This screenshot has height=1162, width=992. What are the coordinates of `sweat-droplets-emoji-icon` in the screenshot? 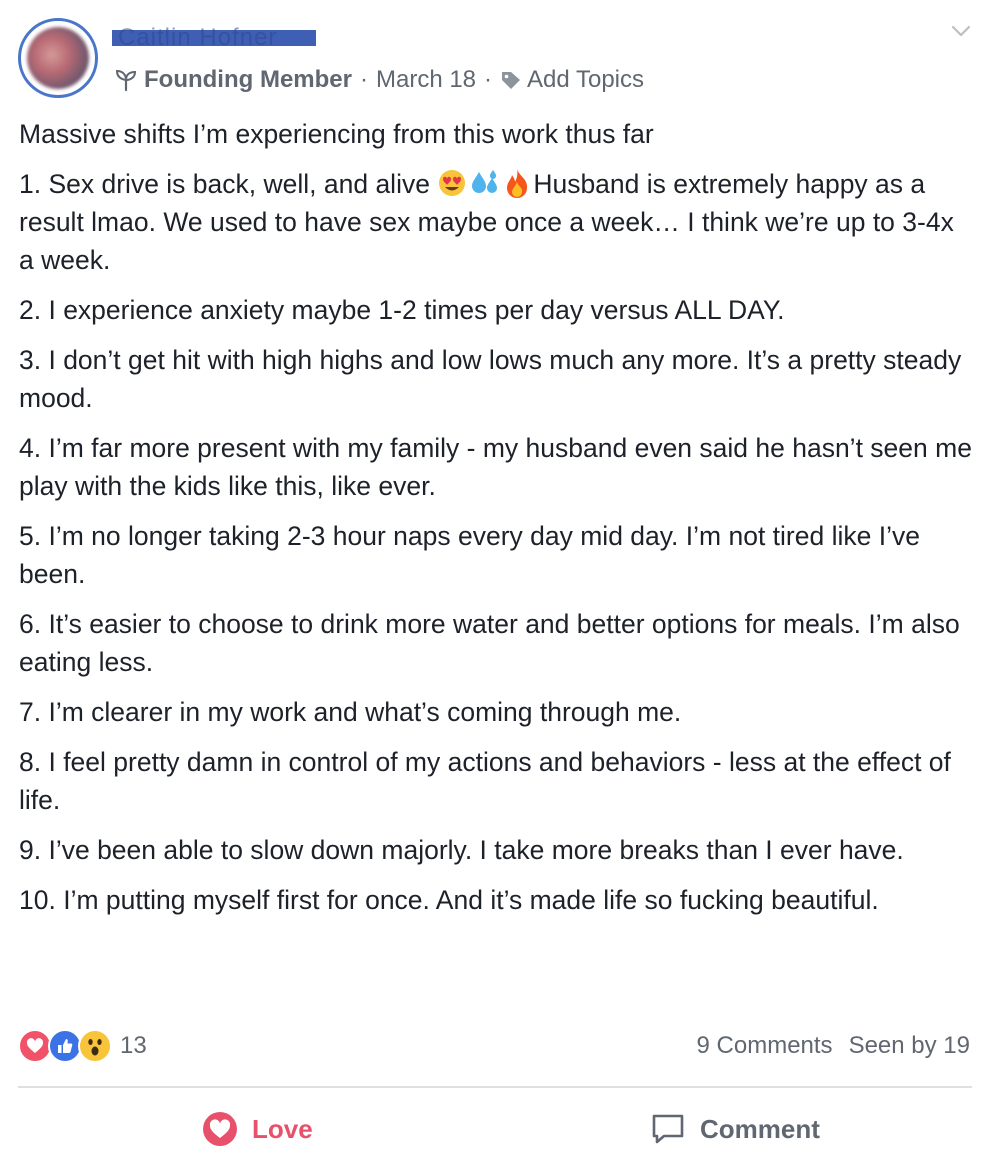 It's located at (485, 181).